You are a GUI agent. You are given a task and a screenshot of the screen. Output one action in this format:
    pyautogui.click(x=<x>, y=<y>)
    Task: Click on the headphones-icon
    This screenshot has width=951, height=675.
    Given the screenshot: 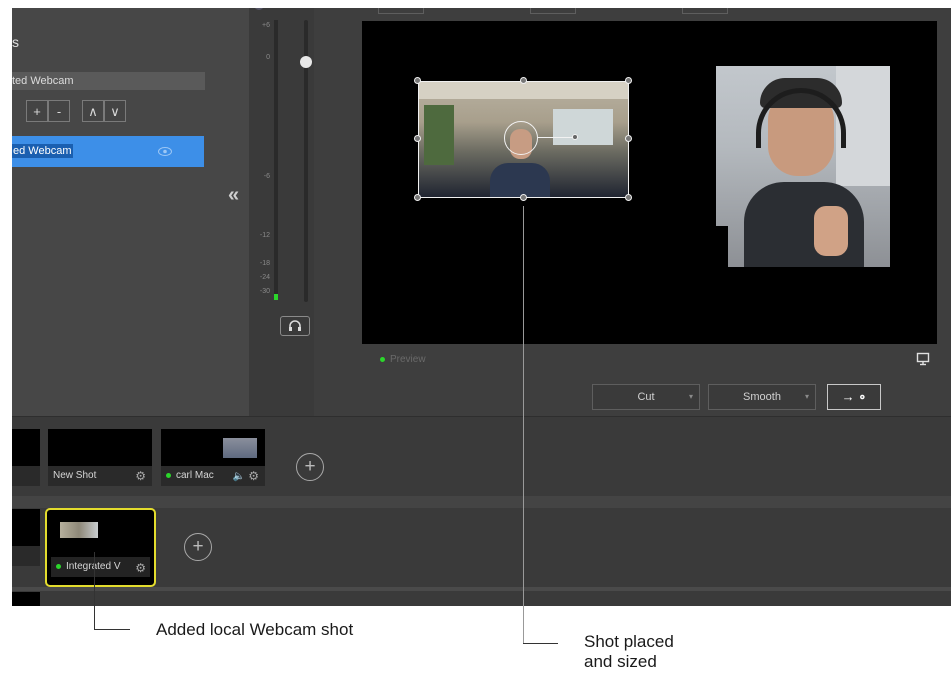 What is the action you would take?
    pyautogui.click(x=295, y=325)
    